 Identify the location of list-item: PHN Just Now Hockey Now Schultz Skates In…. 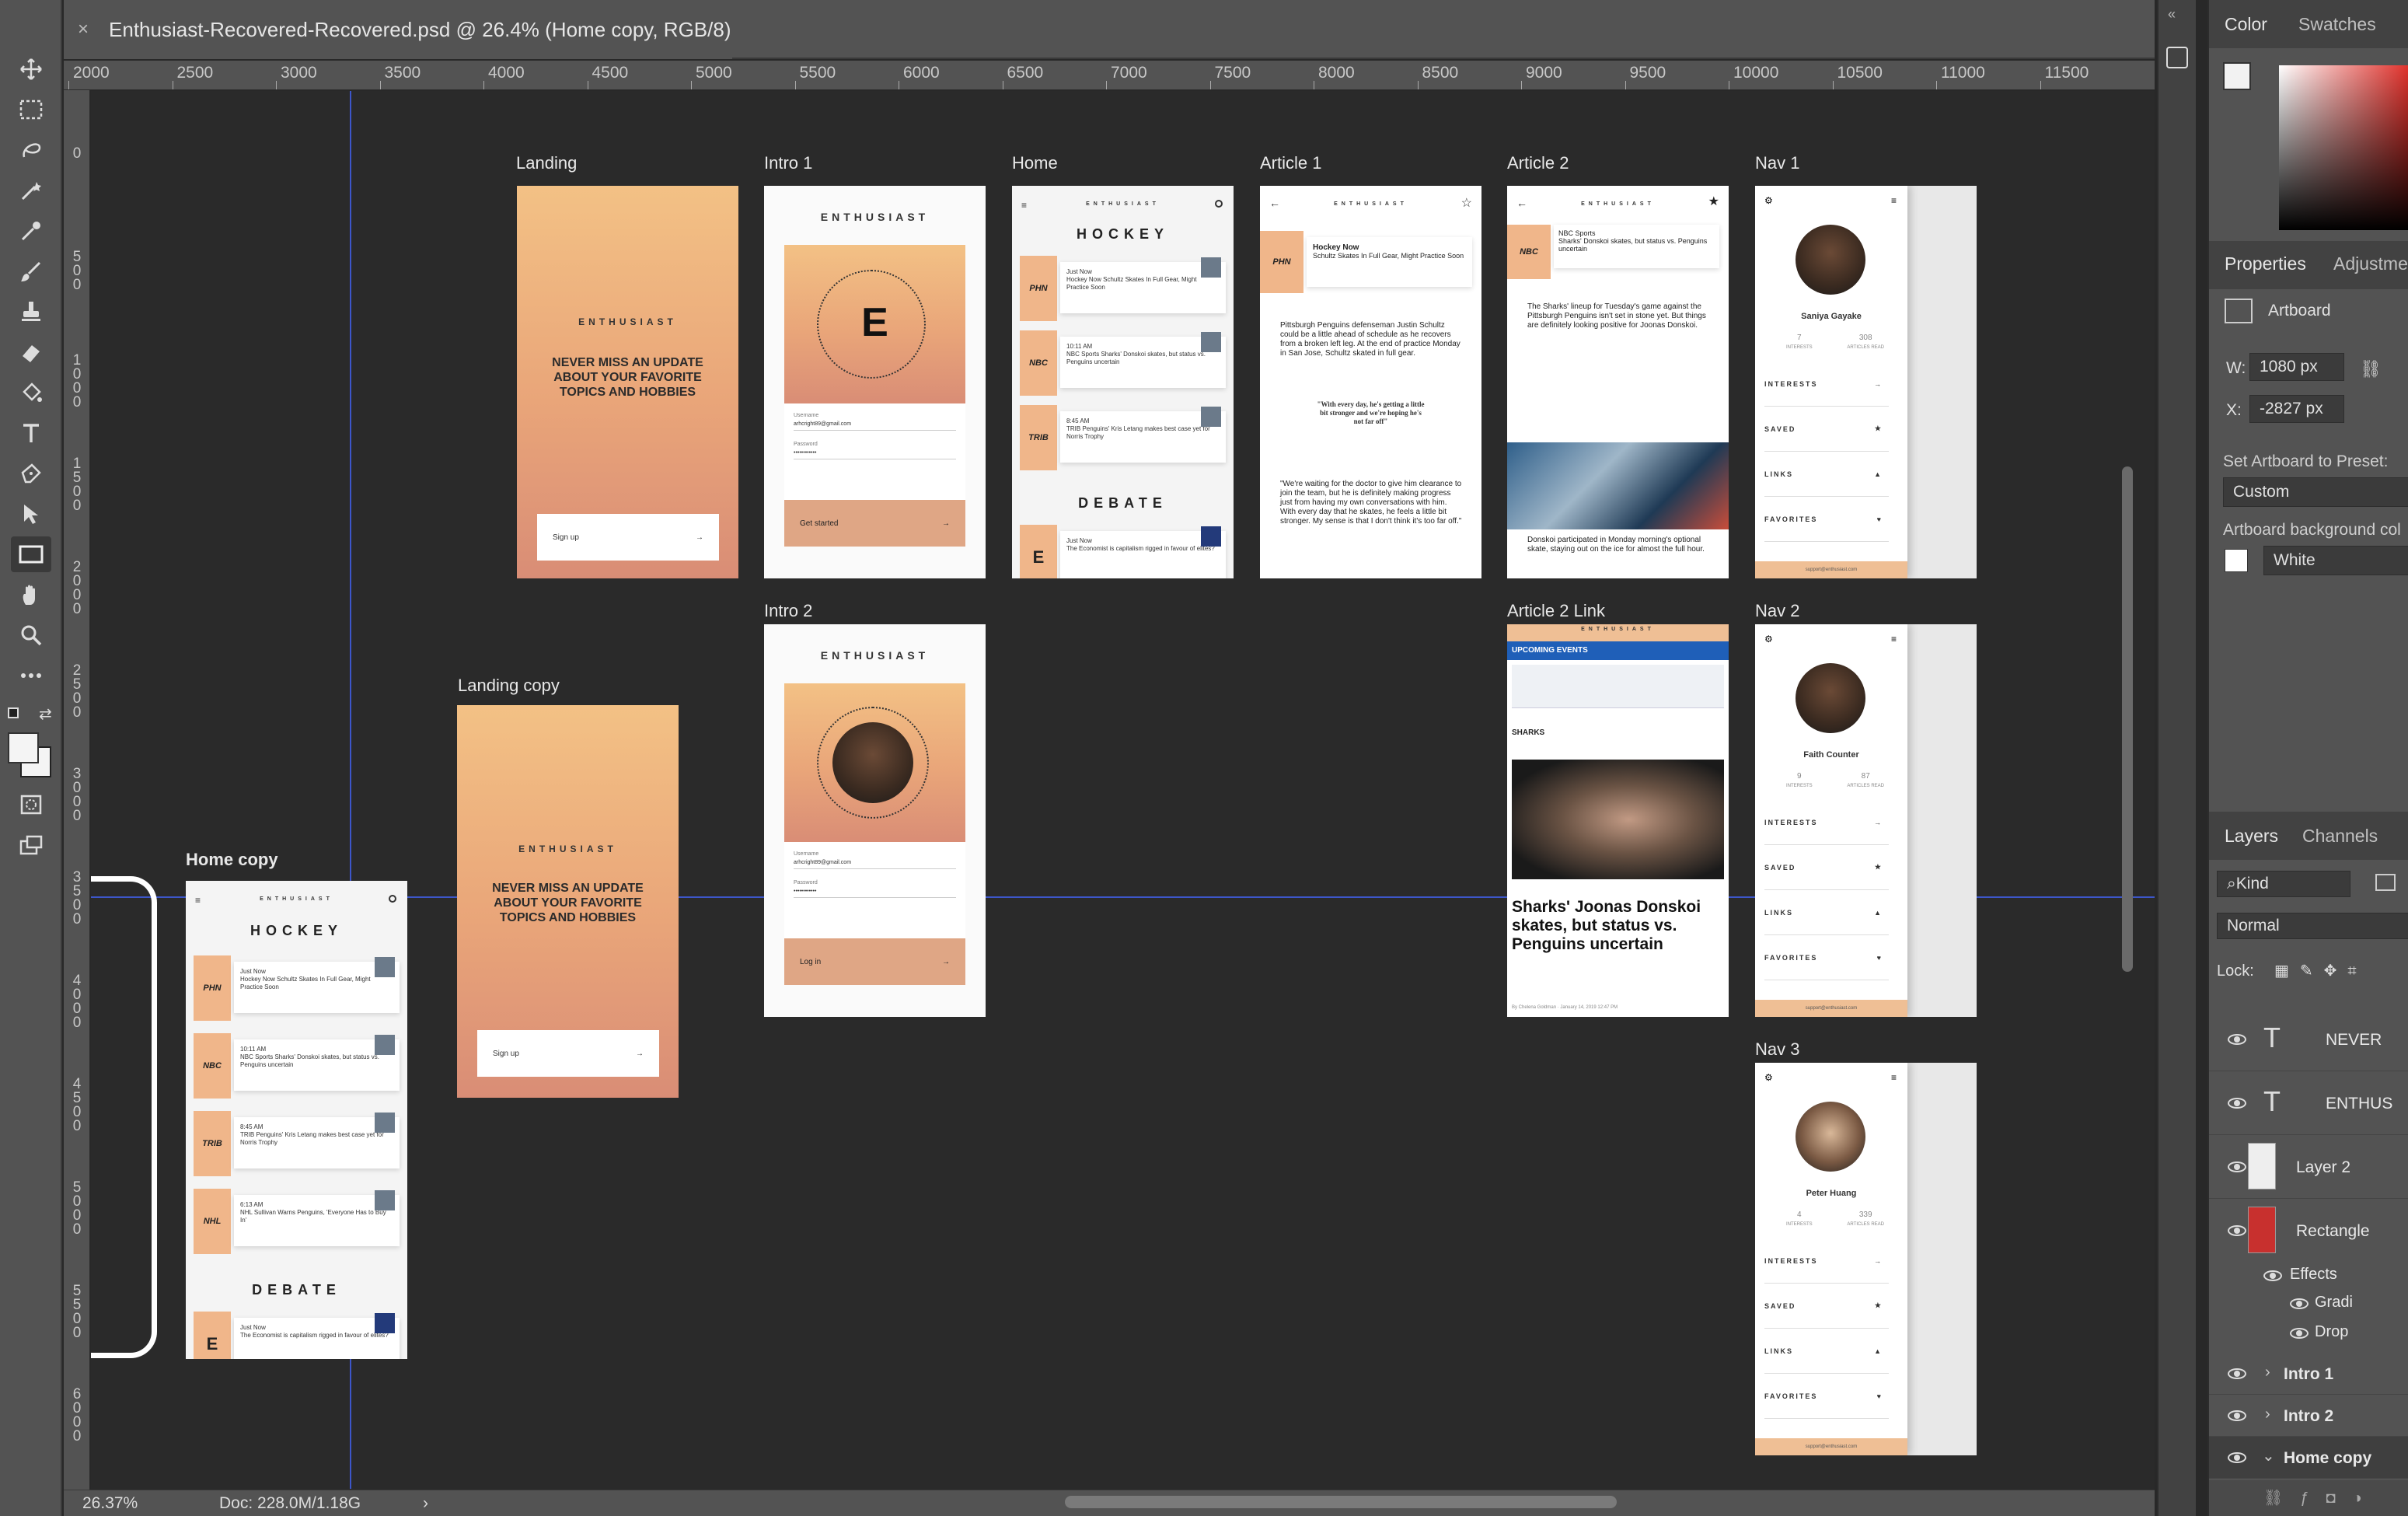
(297, 988).